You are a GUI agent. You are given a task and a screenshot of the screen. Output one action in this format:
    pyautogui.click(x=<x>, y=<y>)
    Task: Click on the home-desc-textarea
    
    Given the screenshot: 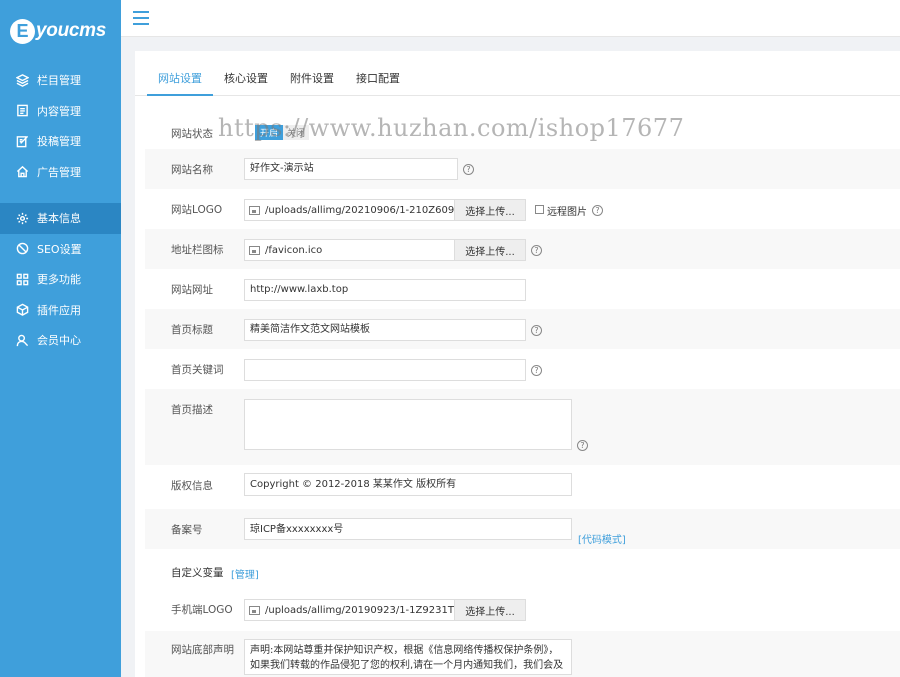 What is the action you would take?
    pyautogui.click(x=408, y=424)
    